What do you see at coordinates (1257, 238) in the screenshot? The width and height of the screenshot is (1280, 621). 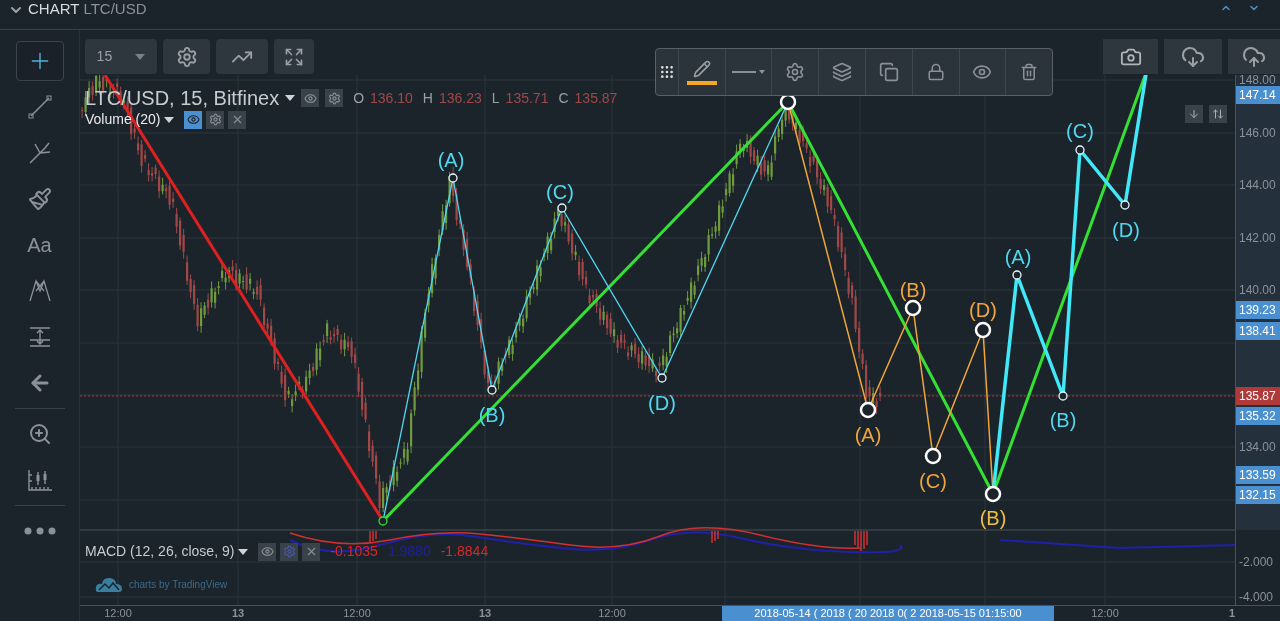 I see `axis-tick-label: 142.00` at bounding box center [1257, 238].